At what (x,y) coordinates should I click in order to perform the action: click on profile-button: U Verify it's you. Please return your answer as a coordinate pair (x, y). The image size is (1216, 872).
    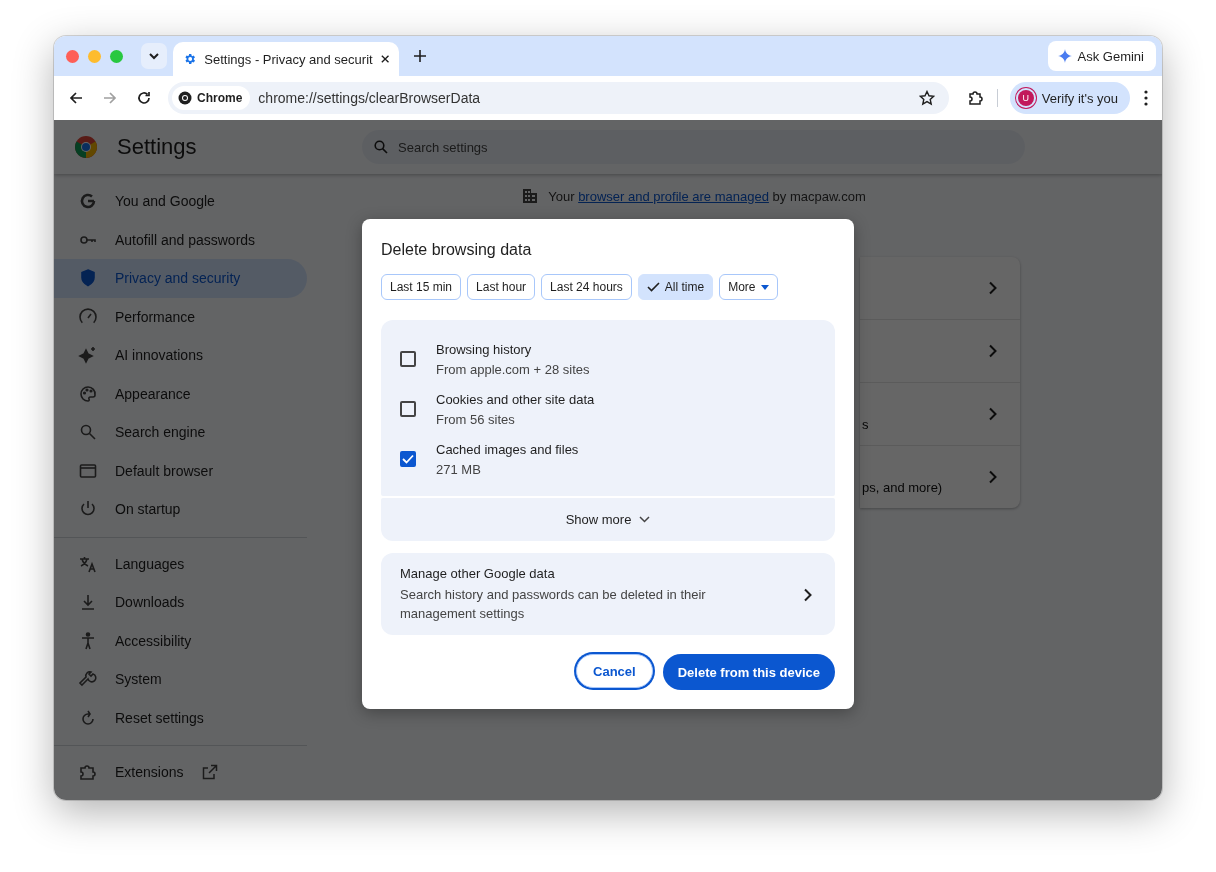
    Looking at the image, I should click on (1069, 98).